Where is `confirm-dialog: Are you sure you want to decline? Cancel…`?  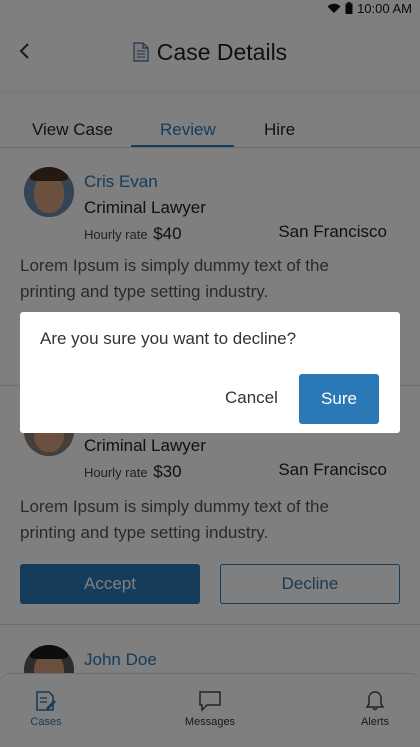
confirm-dialog: Are you sure you want to decline? Cancel… is located at coordinates (210, 372).